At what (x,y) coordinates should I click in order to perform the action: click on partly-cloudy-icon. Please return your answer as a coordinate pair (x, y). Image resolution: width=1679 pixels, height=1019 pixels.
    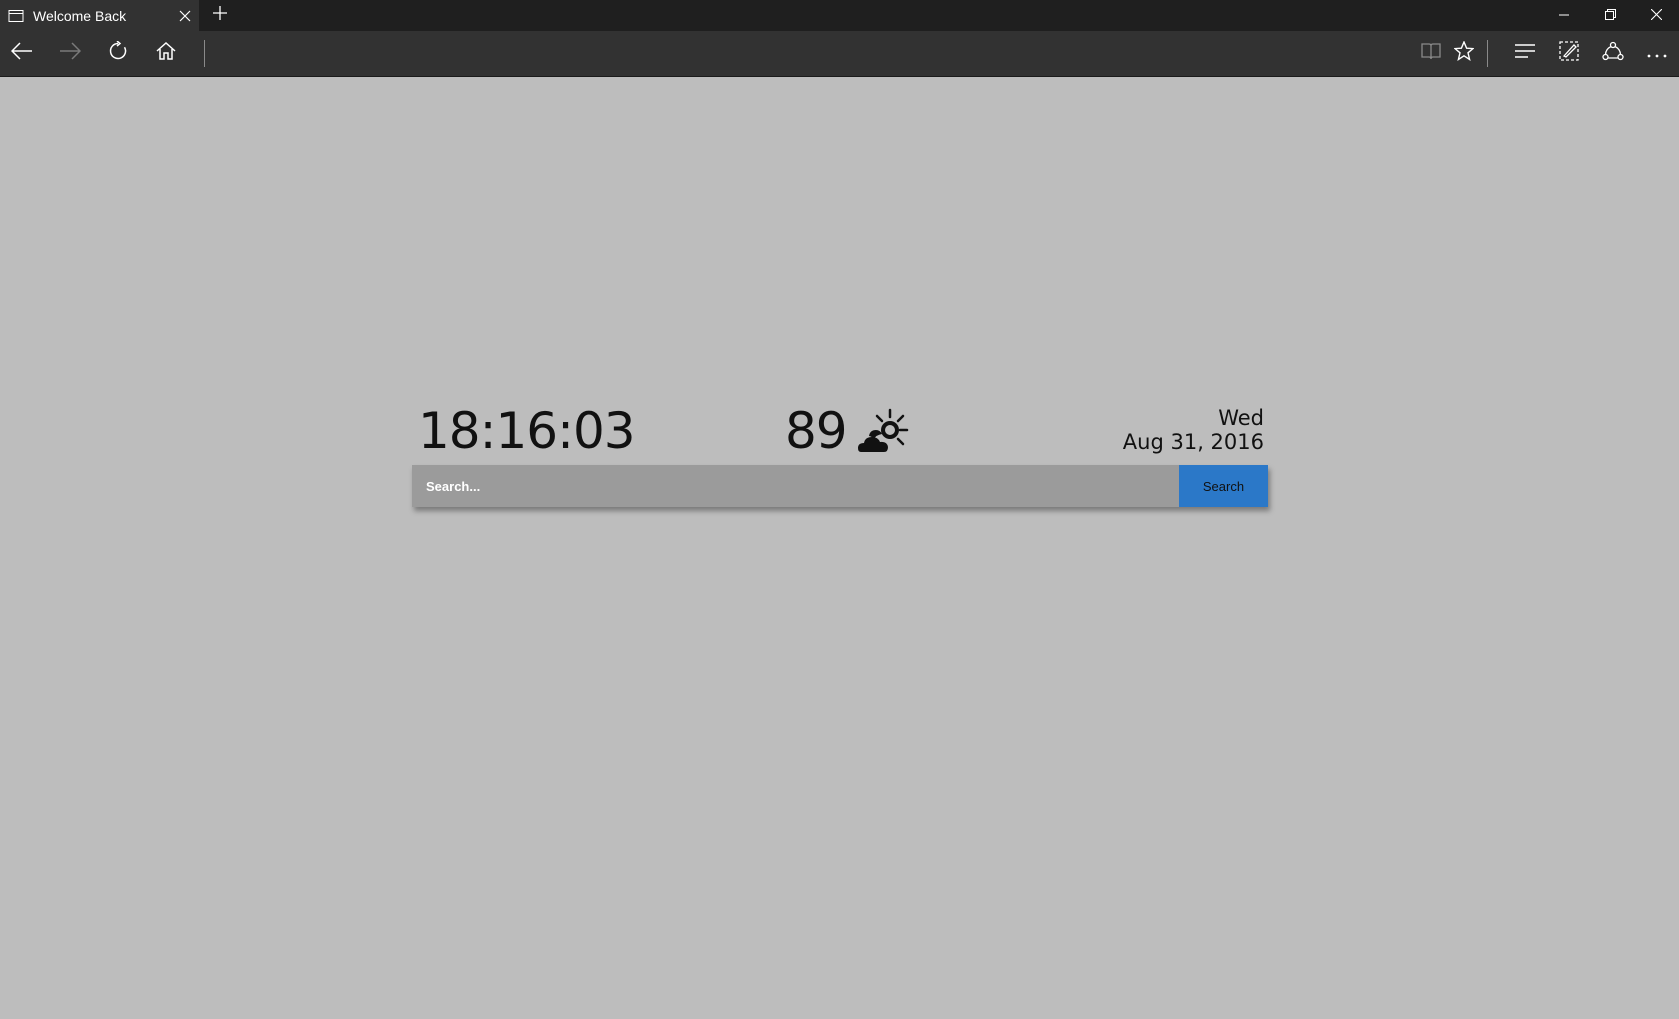
    Looking at the image, I should click on (883, 431).